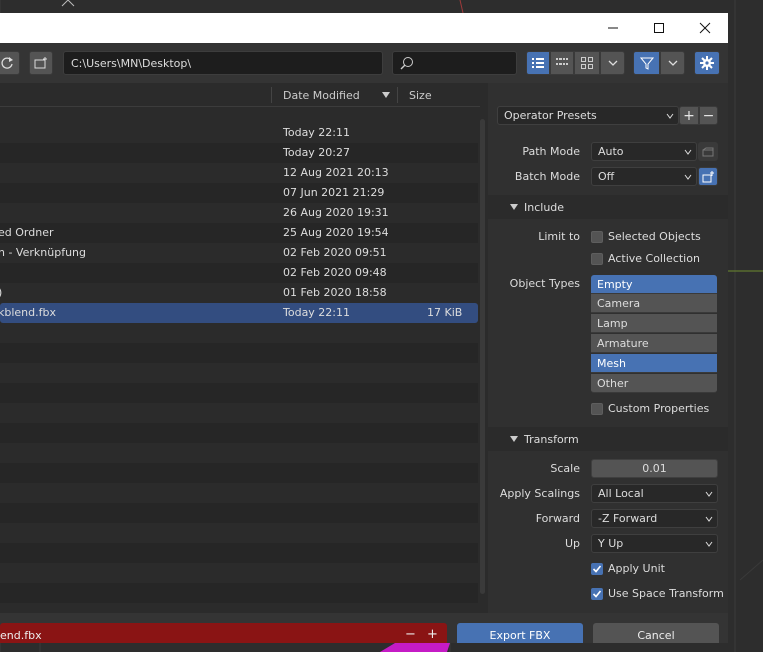  What do you see at coordinates (654, 363) in the screenshot?
I see `object-type-mesh: Mesh` at bounding box center [654, 363].